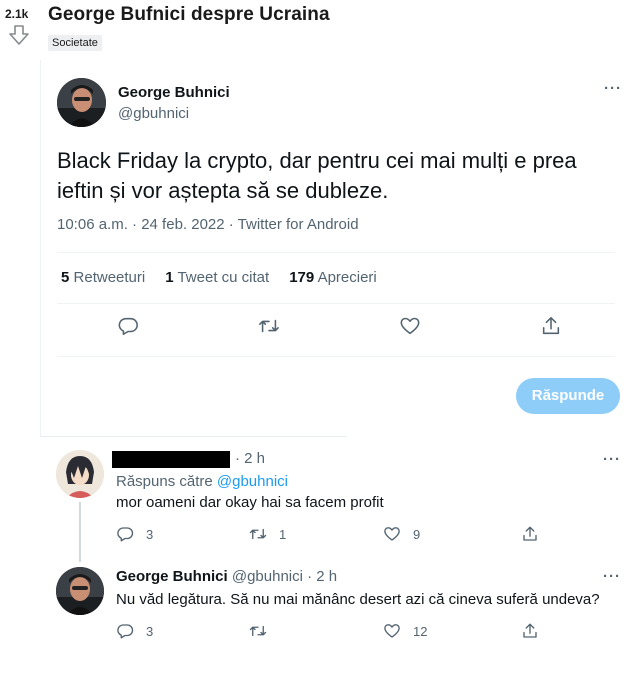  I want to click on reply-time: · 2 h, so click(250, 458).